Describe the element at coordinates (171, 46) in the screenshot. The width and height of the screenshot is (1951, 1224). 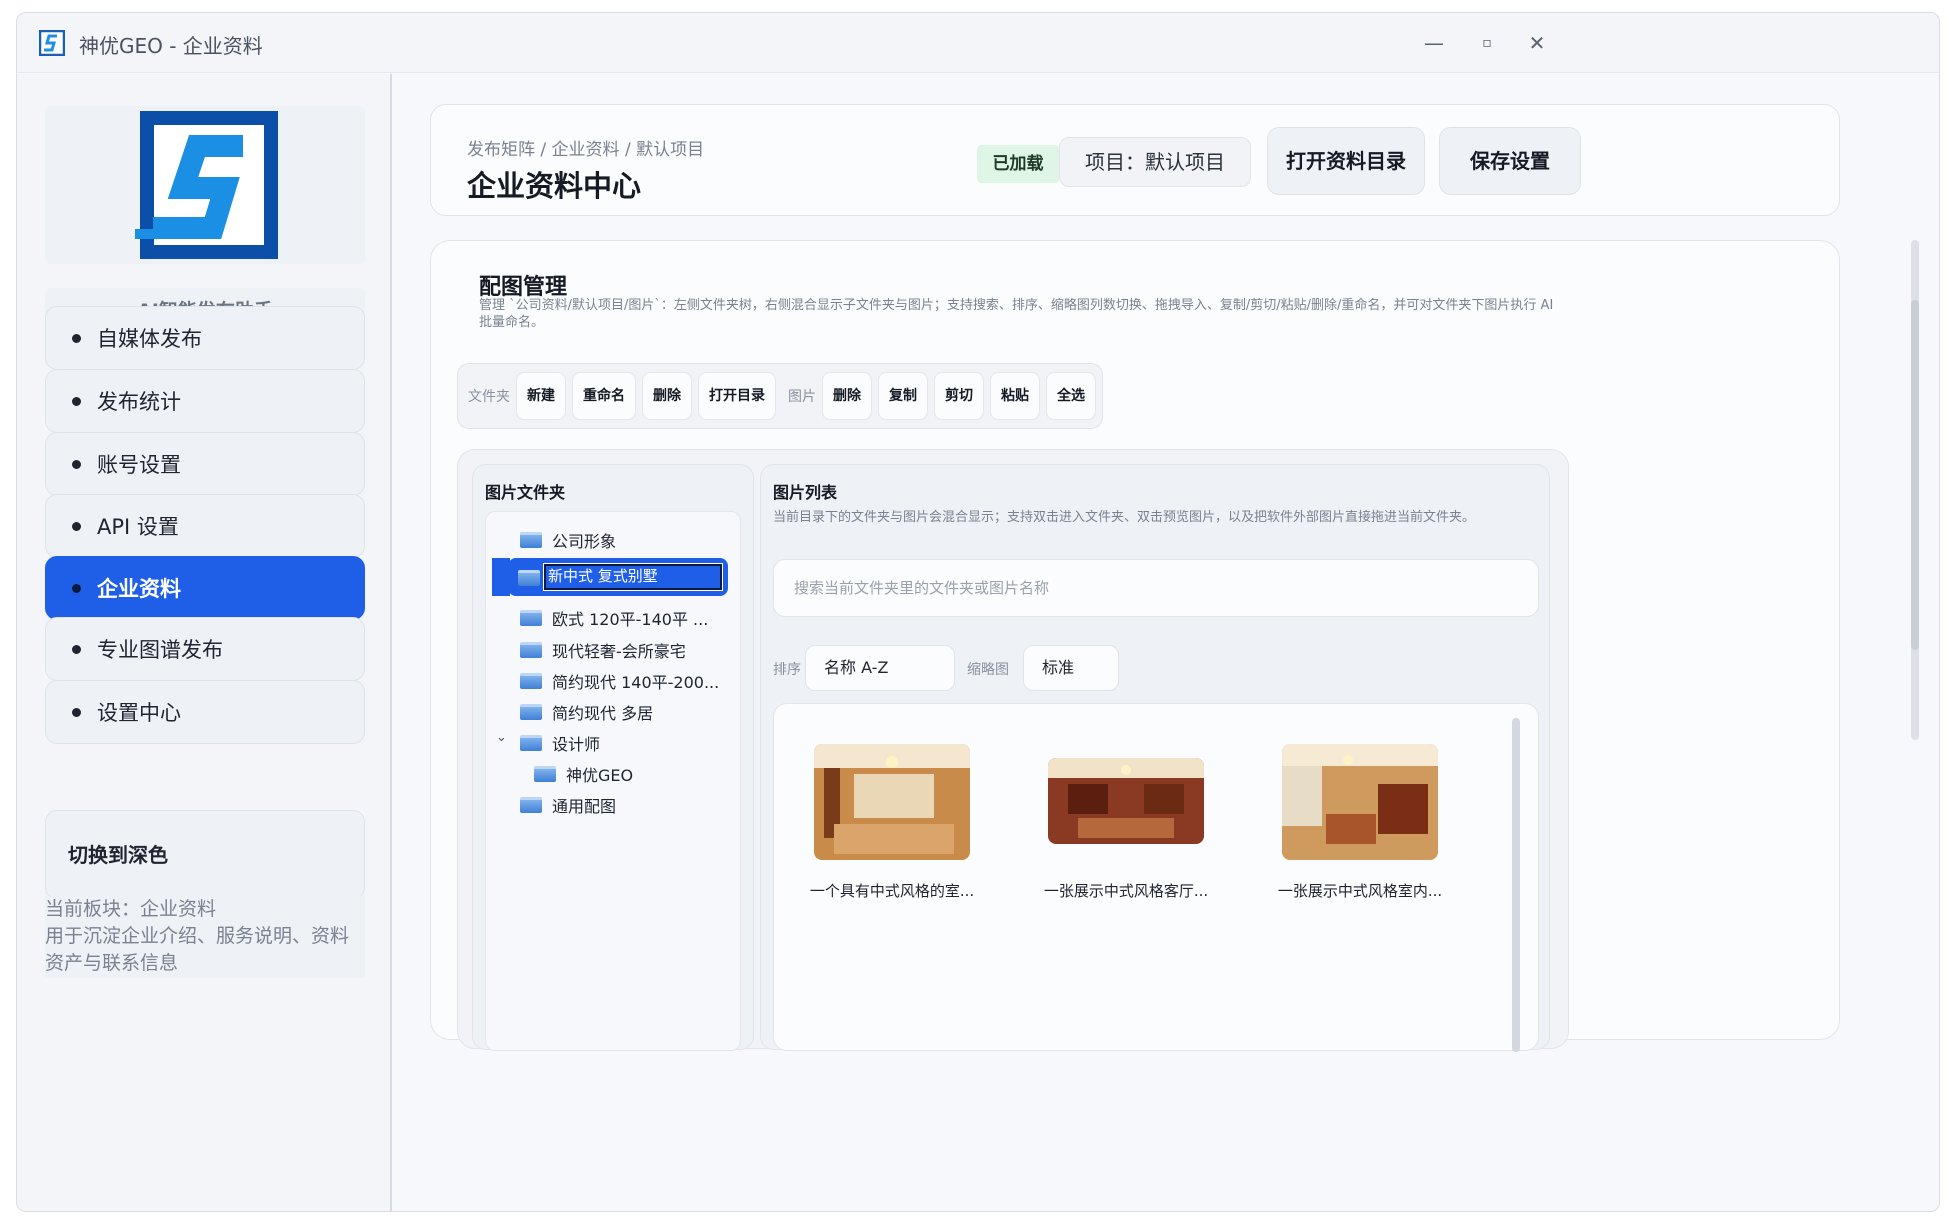
I see `window-title: 神优GEO - 企业资料` at that location.